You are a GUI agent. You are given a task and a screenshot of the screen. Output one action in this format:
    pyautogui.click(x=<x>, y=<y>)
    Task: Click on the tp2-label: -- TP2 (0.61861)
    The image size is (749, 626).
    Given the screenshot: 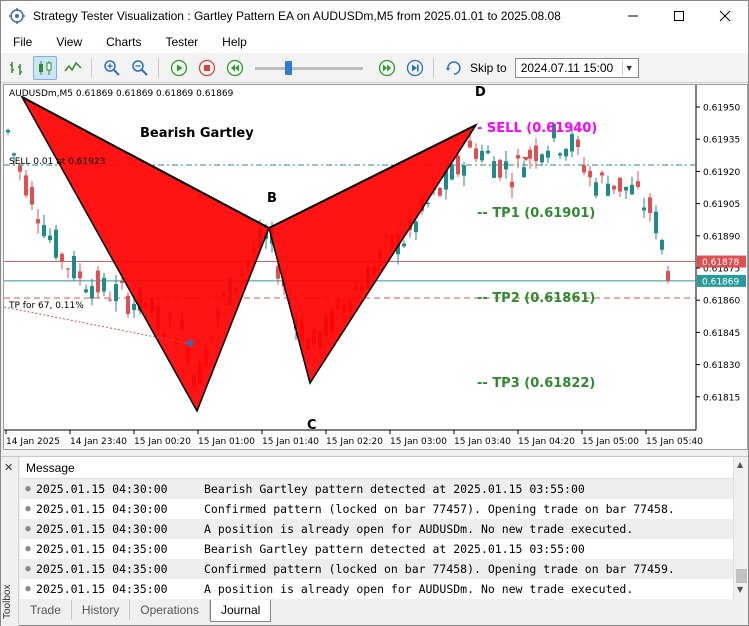 What is the action you would take?
    pyautogui.click(x=536, y=298)
    